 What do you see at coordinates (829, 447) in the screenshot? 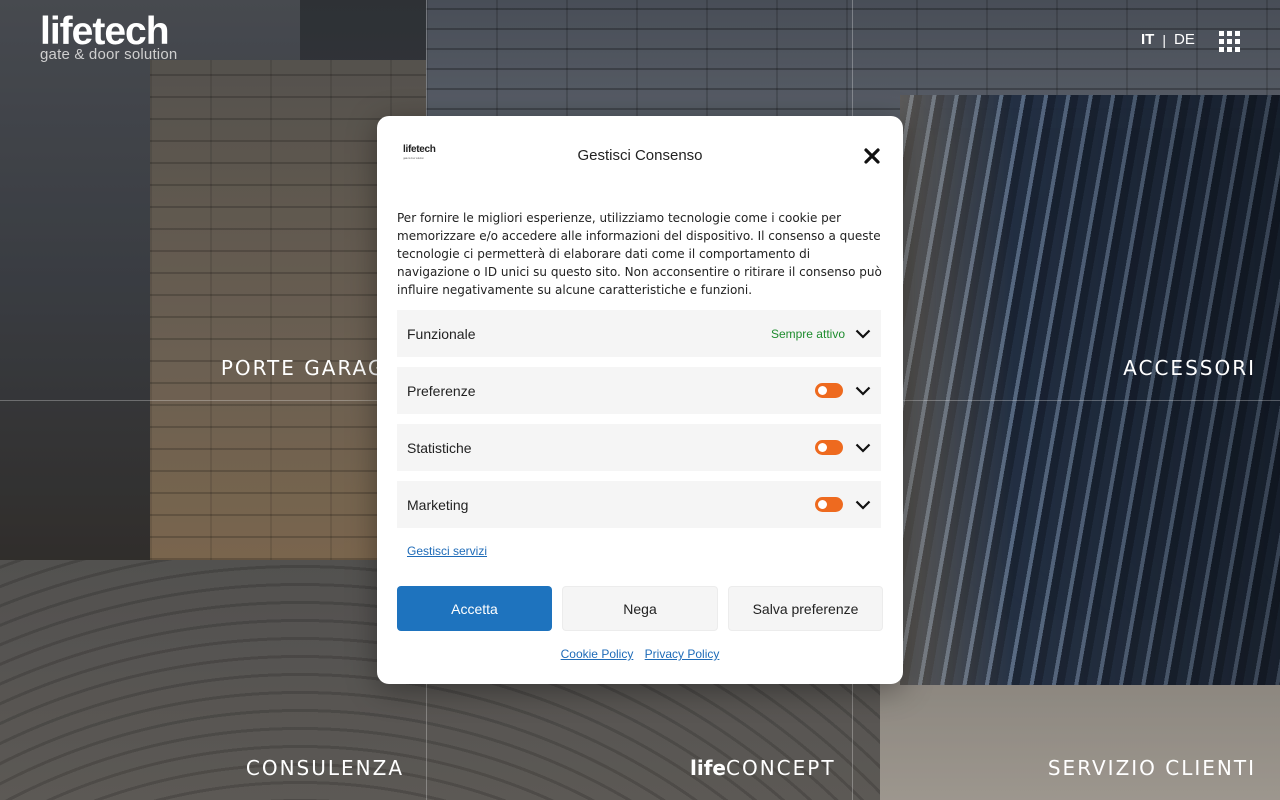
I see `statistiche-toggle` at bounding box center [829, 447].